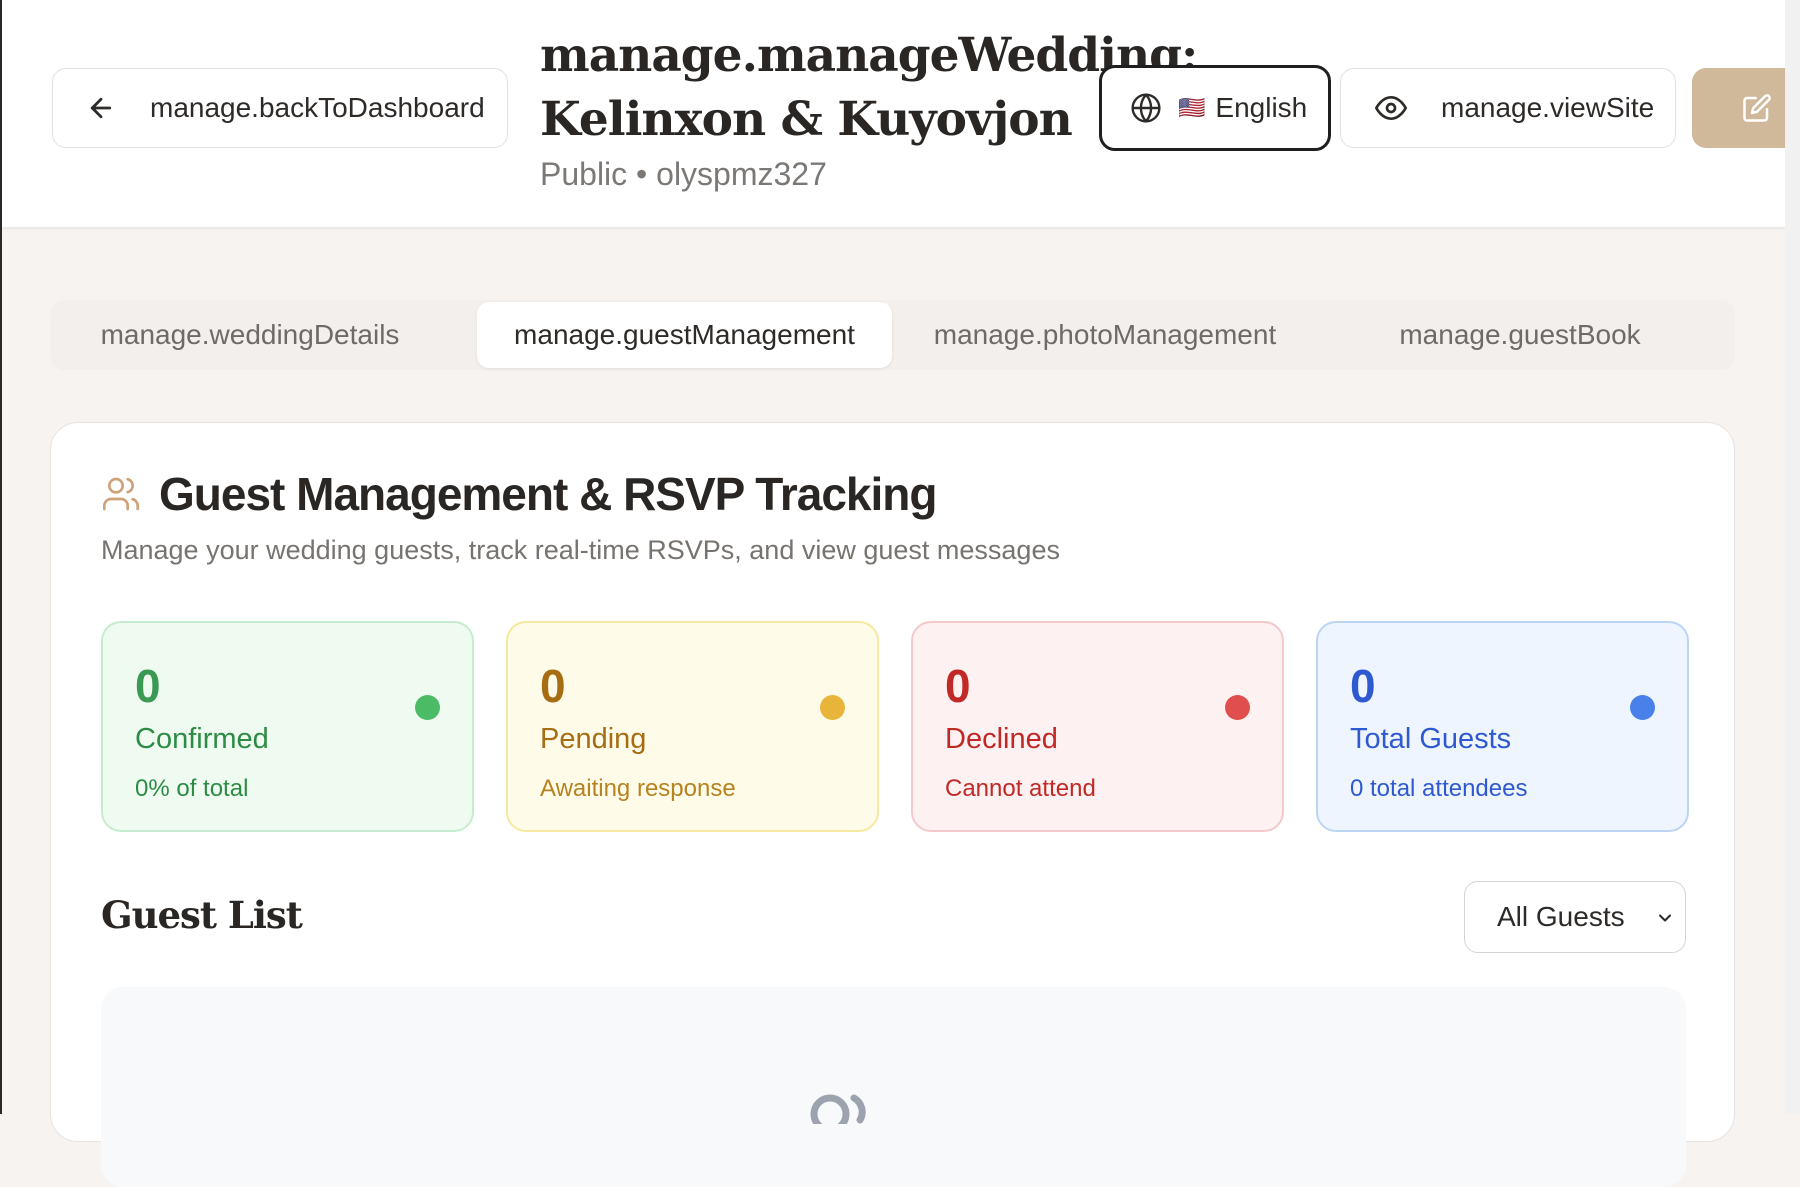 The width and height of the screenshot is (1800, 1187). Describe the element at coordinates (1391, 108) in the screenshot. I see `eye-icon` at that location.